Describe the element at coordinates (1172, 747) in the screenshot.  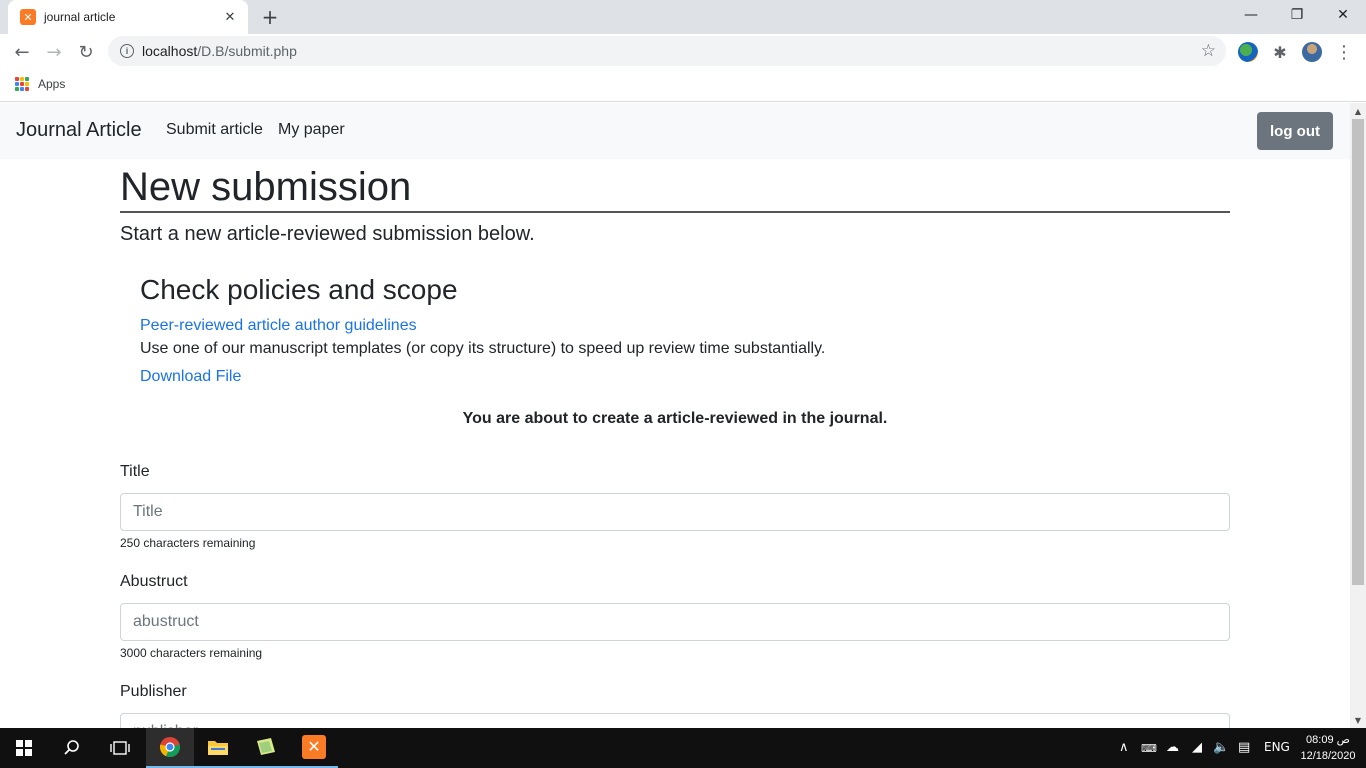
I see `onedrive-cloud-icon: ☁` at that location.